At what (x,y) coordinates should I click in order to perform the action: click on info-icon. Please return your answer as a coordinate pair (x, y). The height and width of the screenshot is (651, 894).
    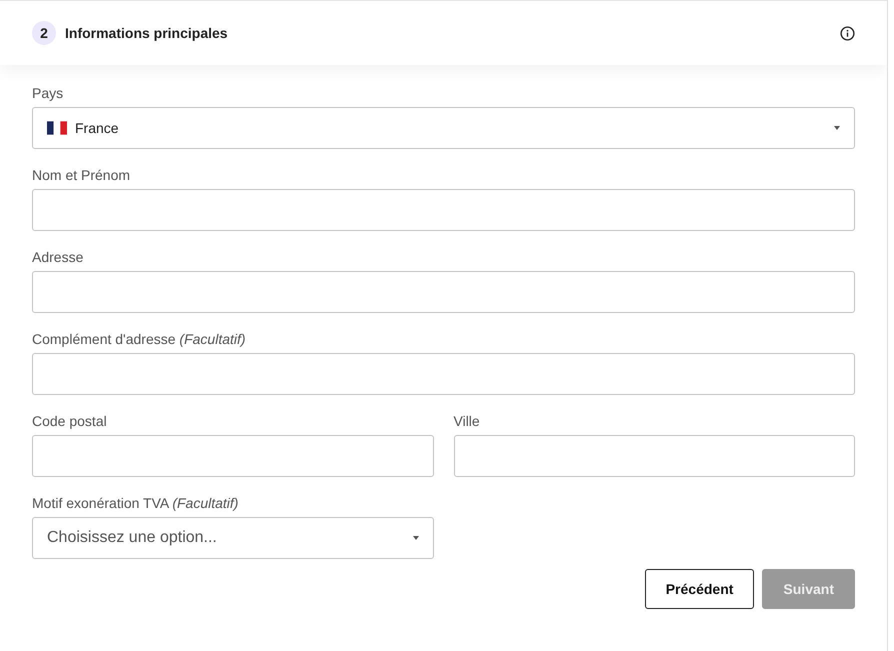
    Looking at the image, I should click on (847, 33).